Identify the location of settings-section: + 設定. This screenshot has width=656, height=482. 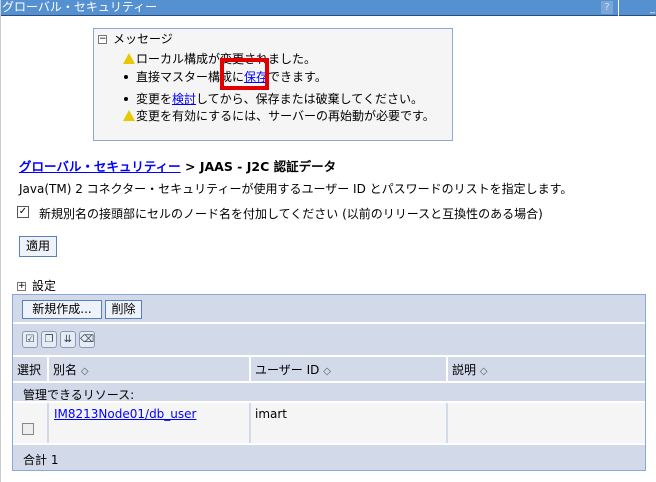
(36, 285).